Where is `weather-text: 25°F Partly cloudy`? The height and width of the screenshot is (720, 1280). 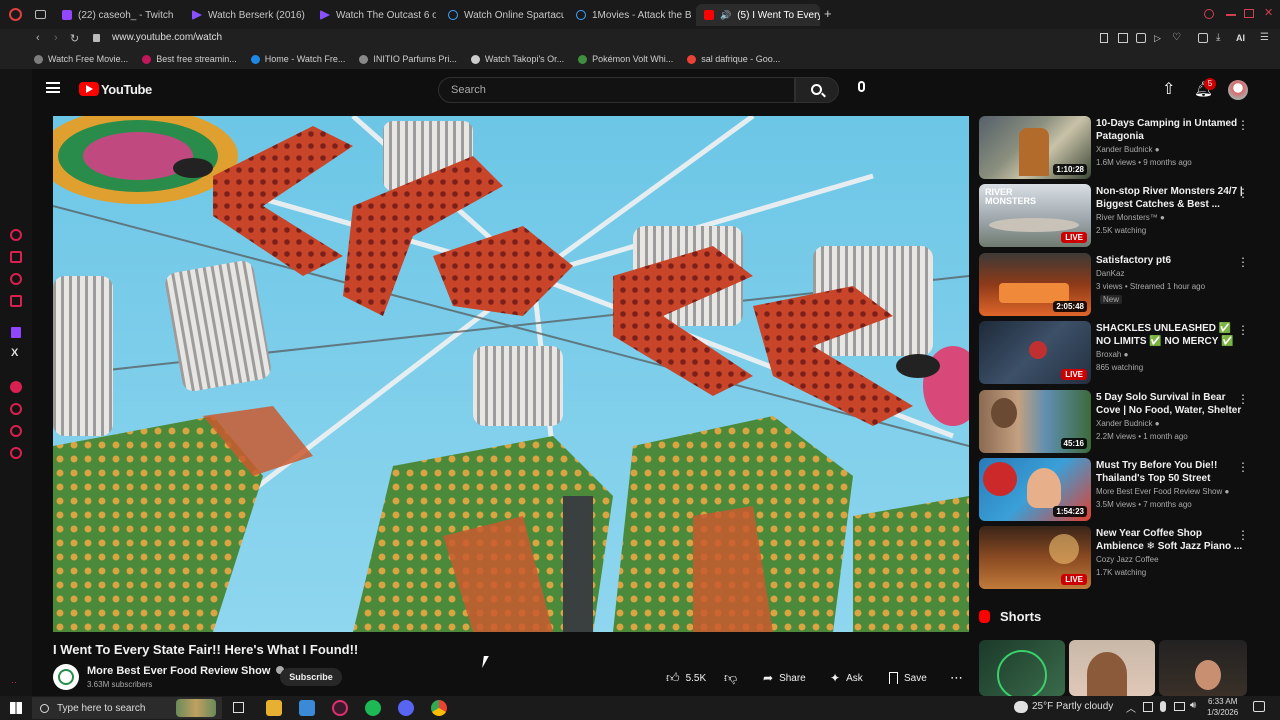 weather-text: 25°F Partly cloudy is located at coordinates (1072, 706).